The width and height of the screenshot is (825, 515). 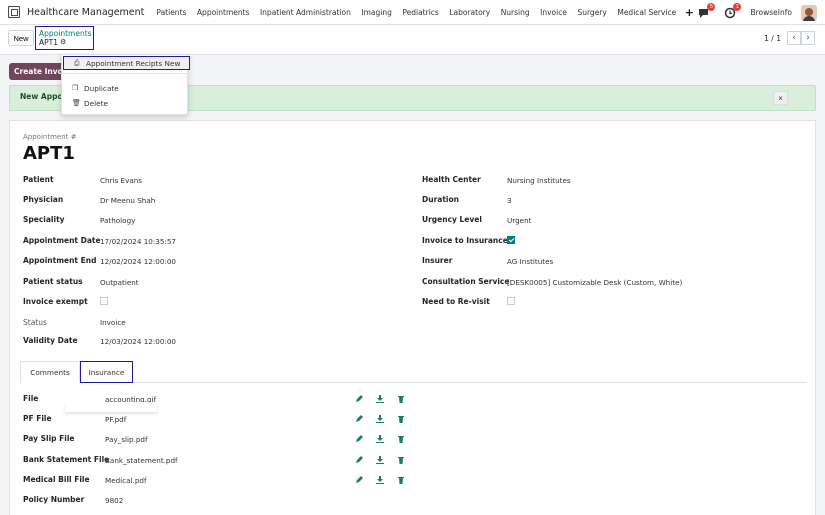 I want to click on field-value-patient: Chris Evans, so click(x=121, y=180).